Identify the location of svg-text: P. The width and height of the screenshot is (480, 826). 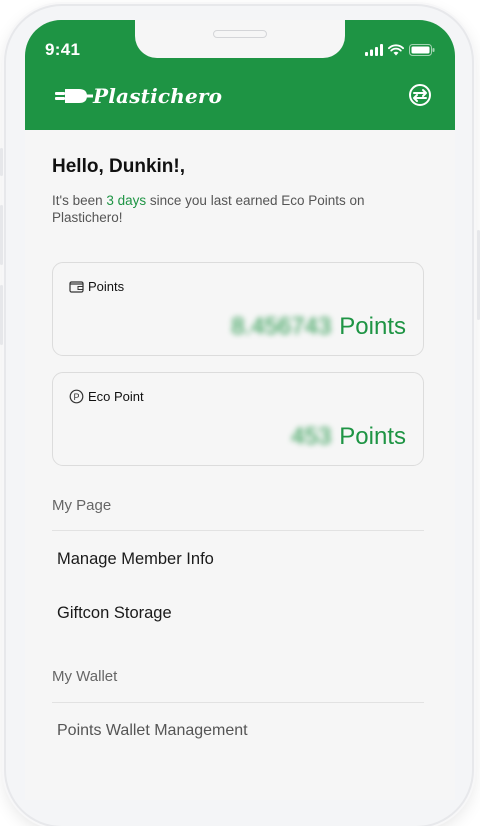
(76, 397).